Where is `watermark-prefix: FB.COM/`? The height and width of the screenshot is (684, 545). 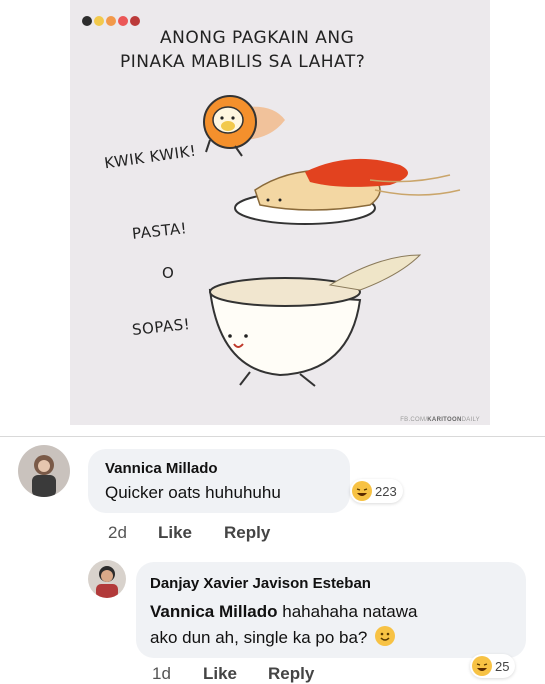 watermark-prefix: FB.COM/ is located at coordinates (414, 420).